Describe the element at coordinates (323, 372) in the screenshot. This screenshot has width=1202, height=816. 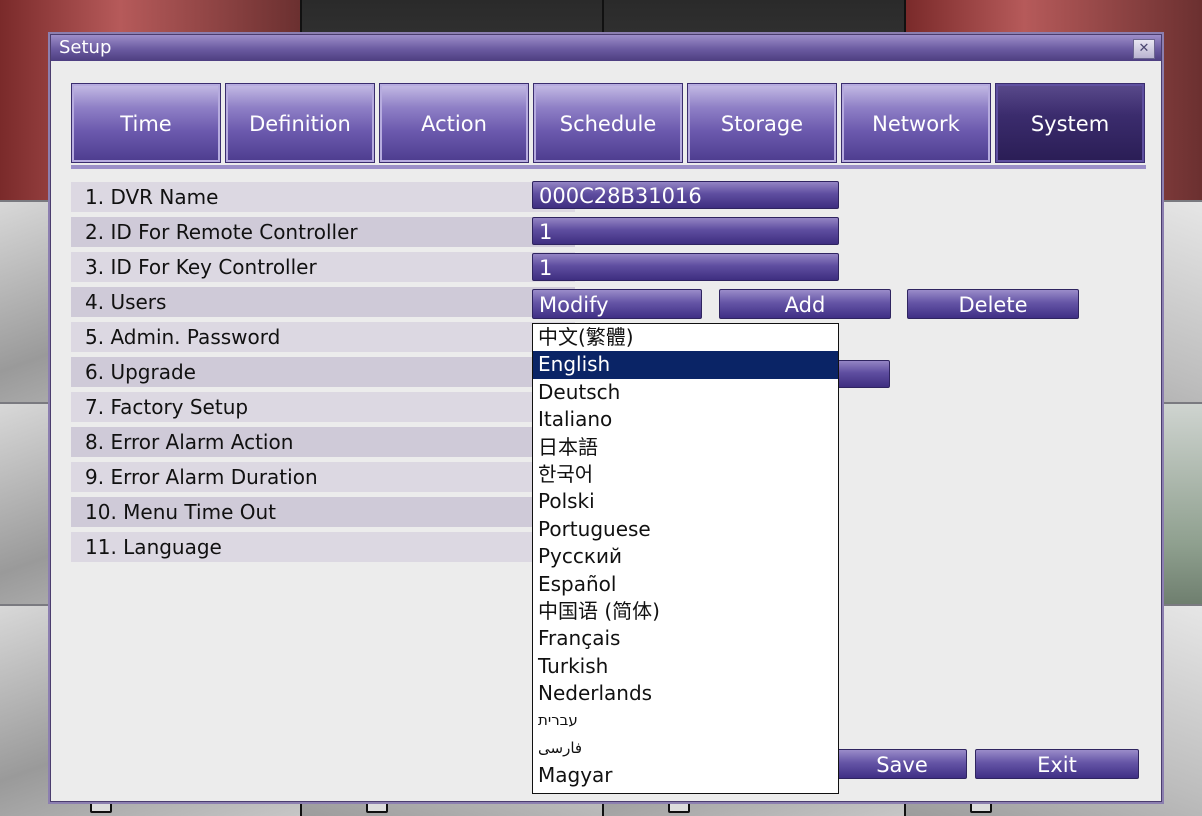
I see `setting-upgrade: 6. Upgrade` at that location.